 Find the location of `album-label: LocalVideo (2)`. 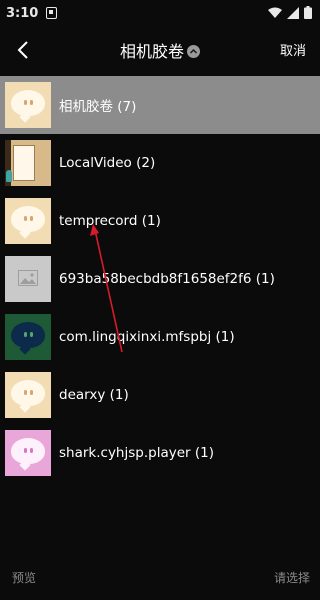

album-label: LocalVideo (2) is located at coordinates (107, 163).